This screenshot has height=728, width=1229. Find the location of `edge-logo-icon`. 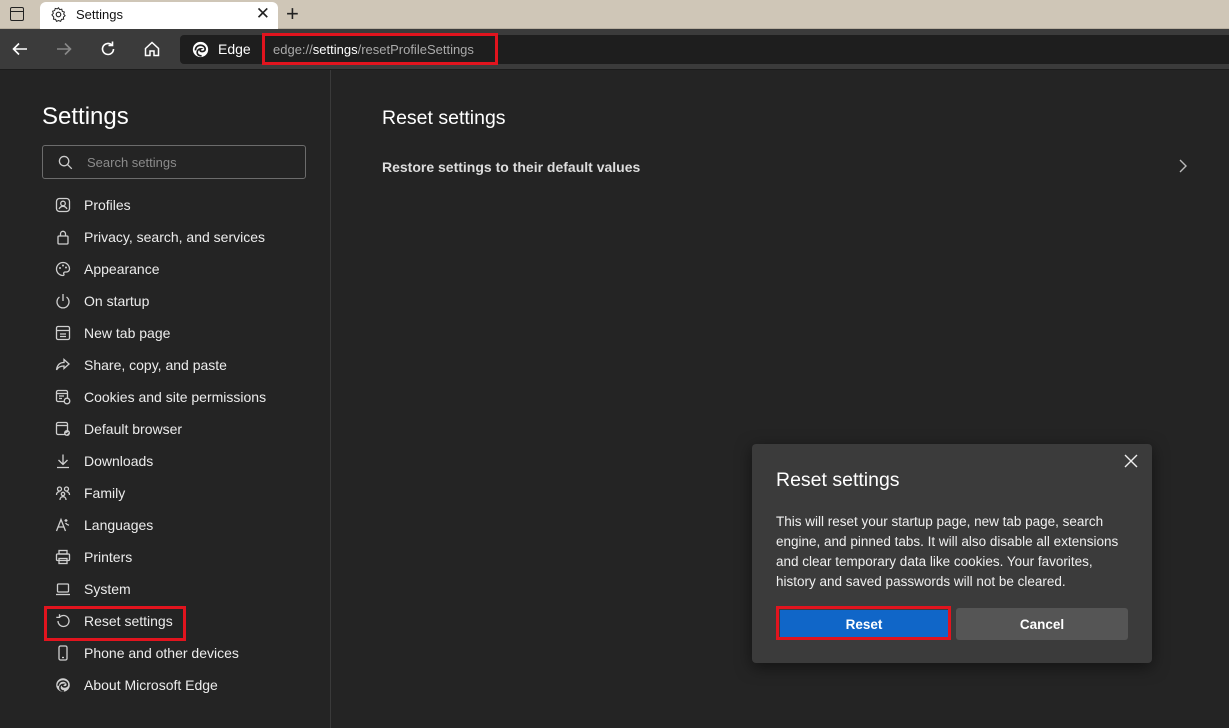

edge-logo-icon is located at coordinates (200, 49).